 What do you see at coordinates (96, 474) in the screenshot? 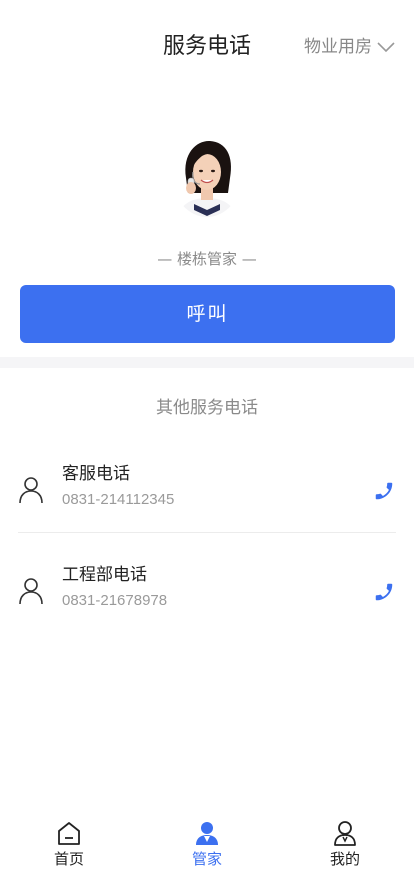
I see `contact-name: 客服电话` at bounding box center [96, 474].